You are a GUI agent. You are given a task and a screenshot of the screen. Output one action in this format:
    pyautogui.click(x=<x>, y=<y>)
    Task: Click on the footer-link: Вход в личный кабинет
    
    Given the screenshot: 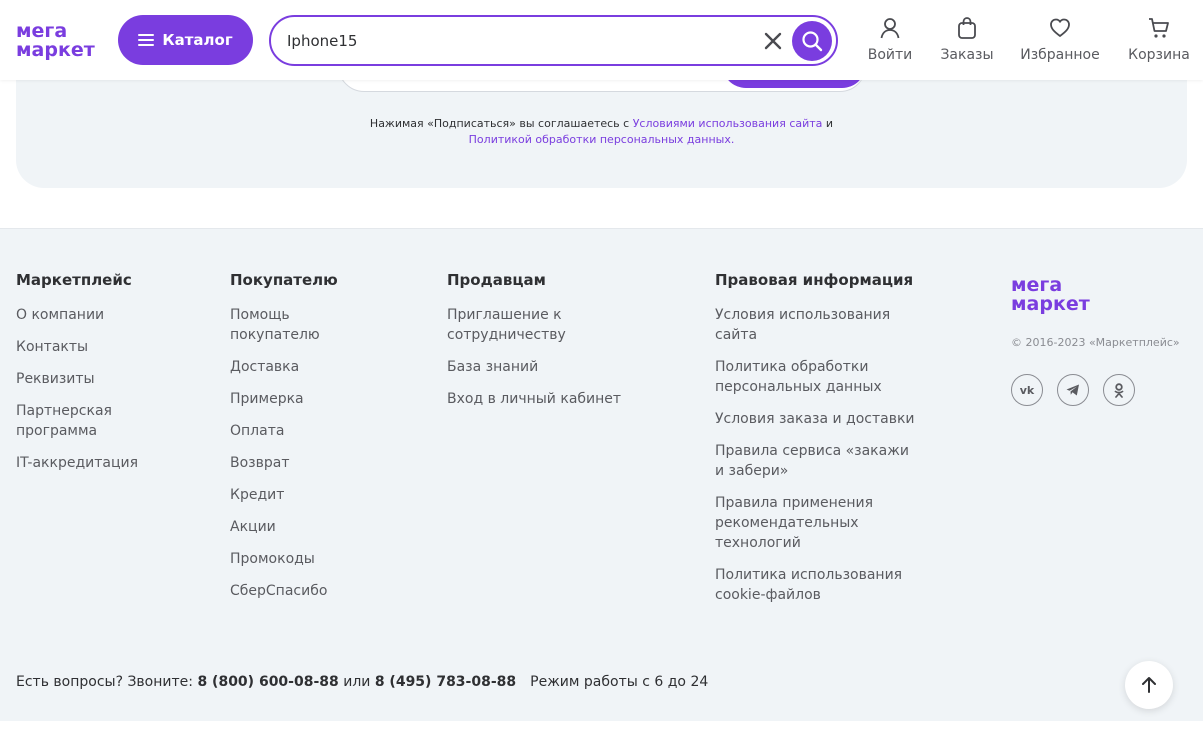 What is the action you would take?
    pyautogui.click(x=572, y=399)
    